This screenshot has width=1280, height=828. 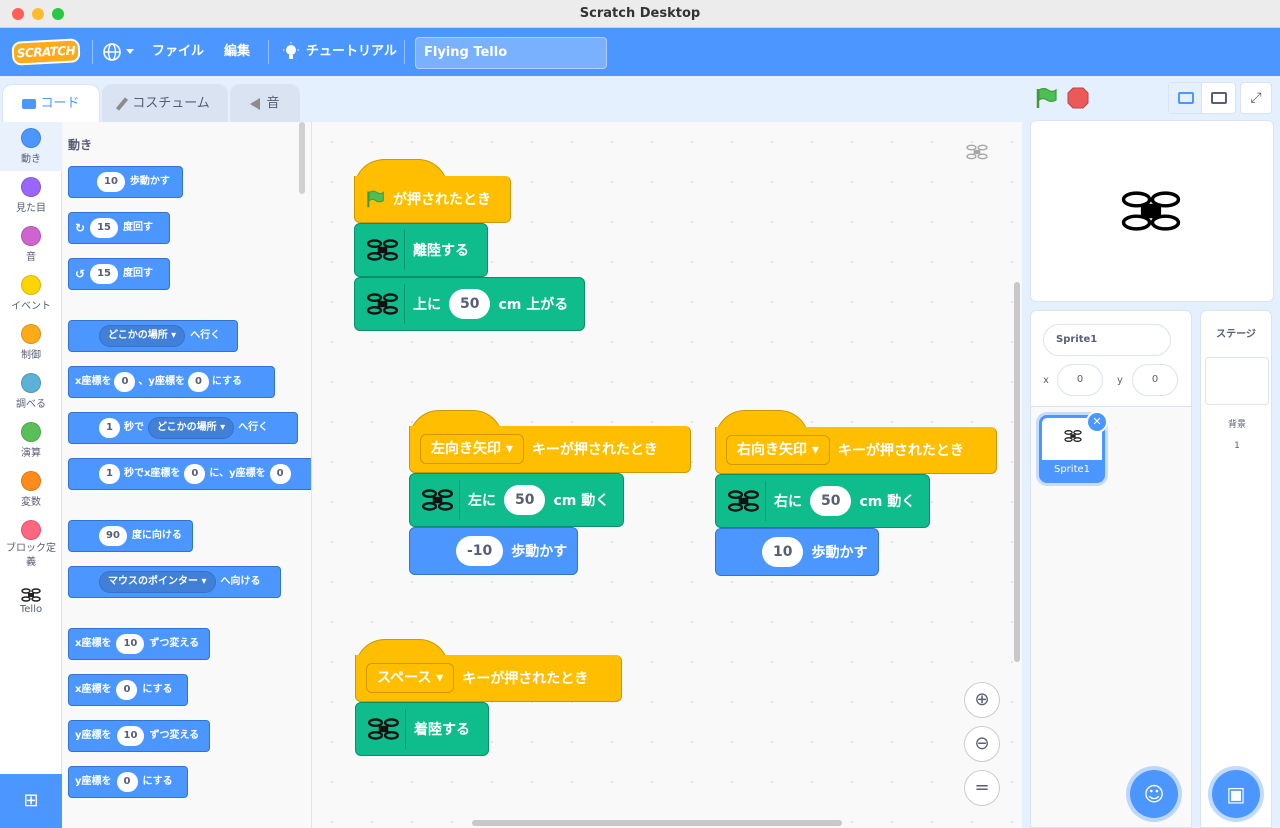 I want to click on category-label: 演算, so click(x=31, y=453).